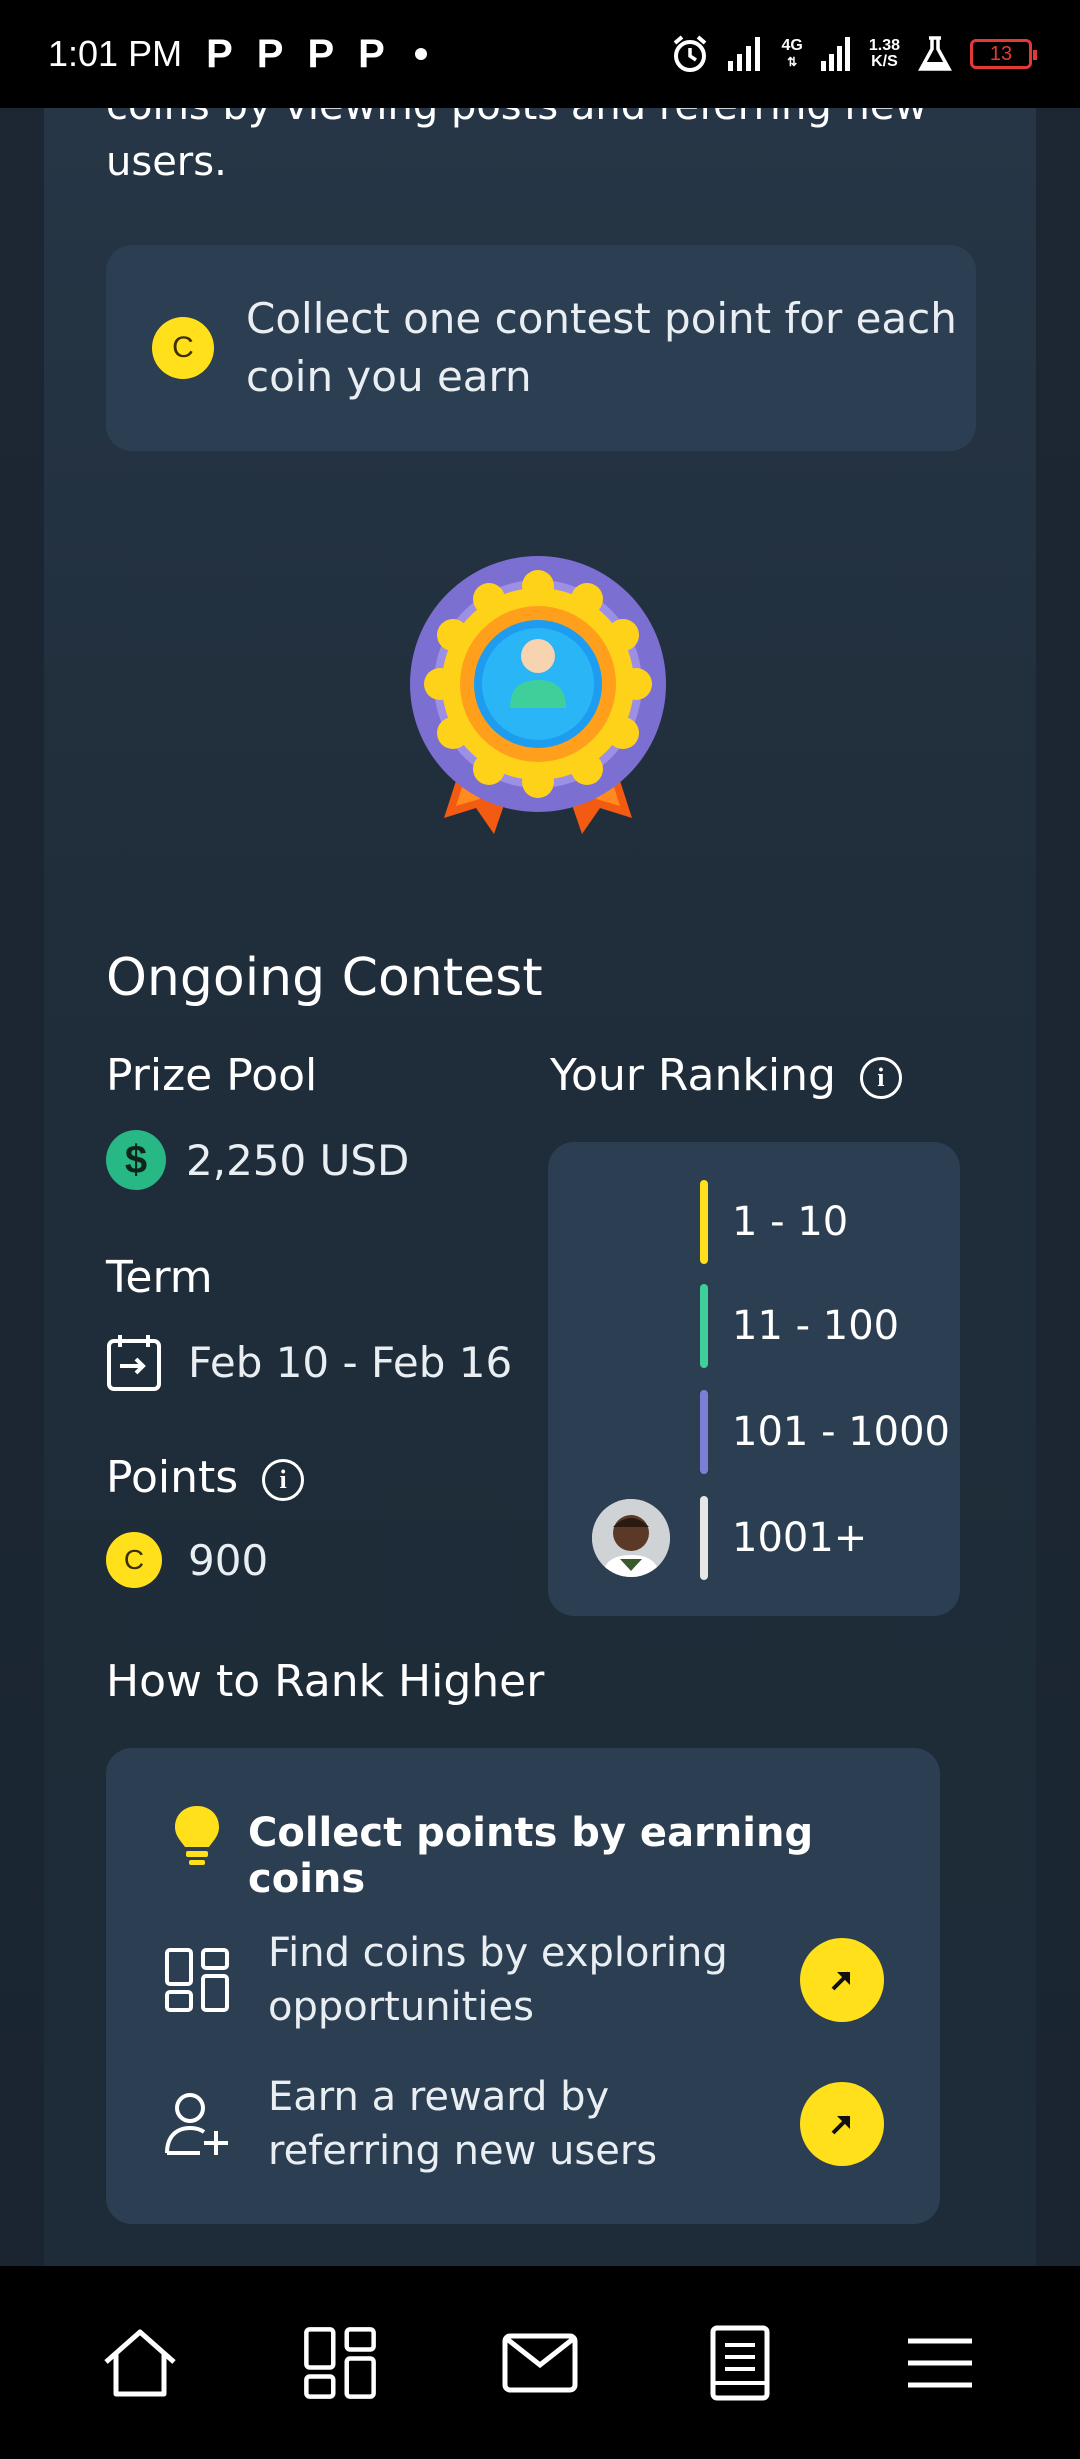  I want to click on battery-indicator: 13, so click(1003, 54).